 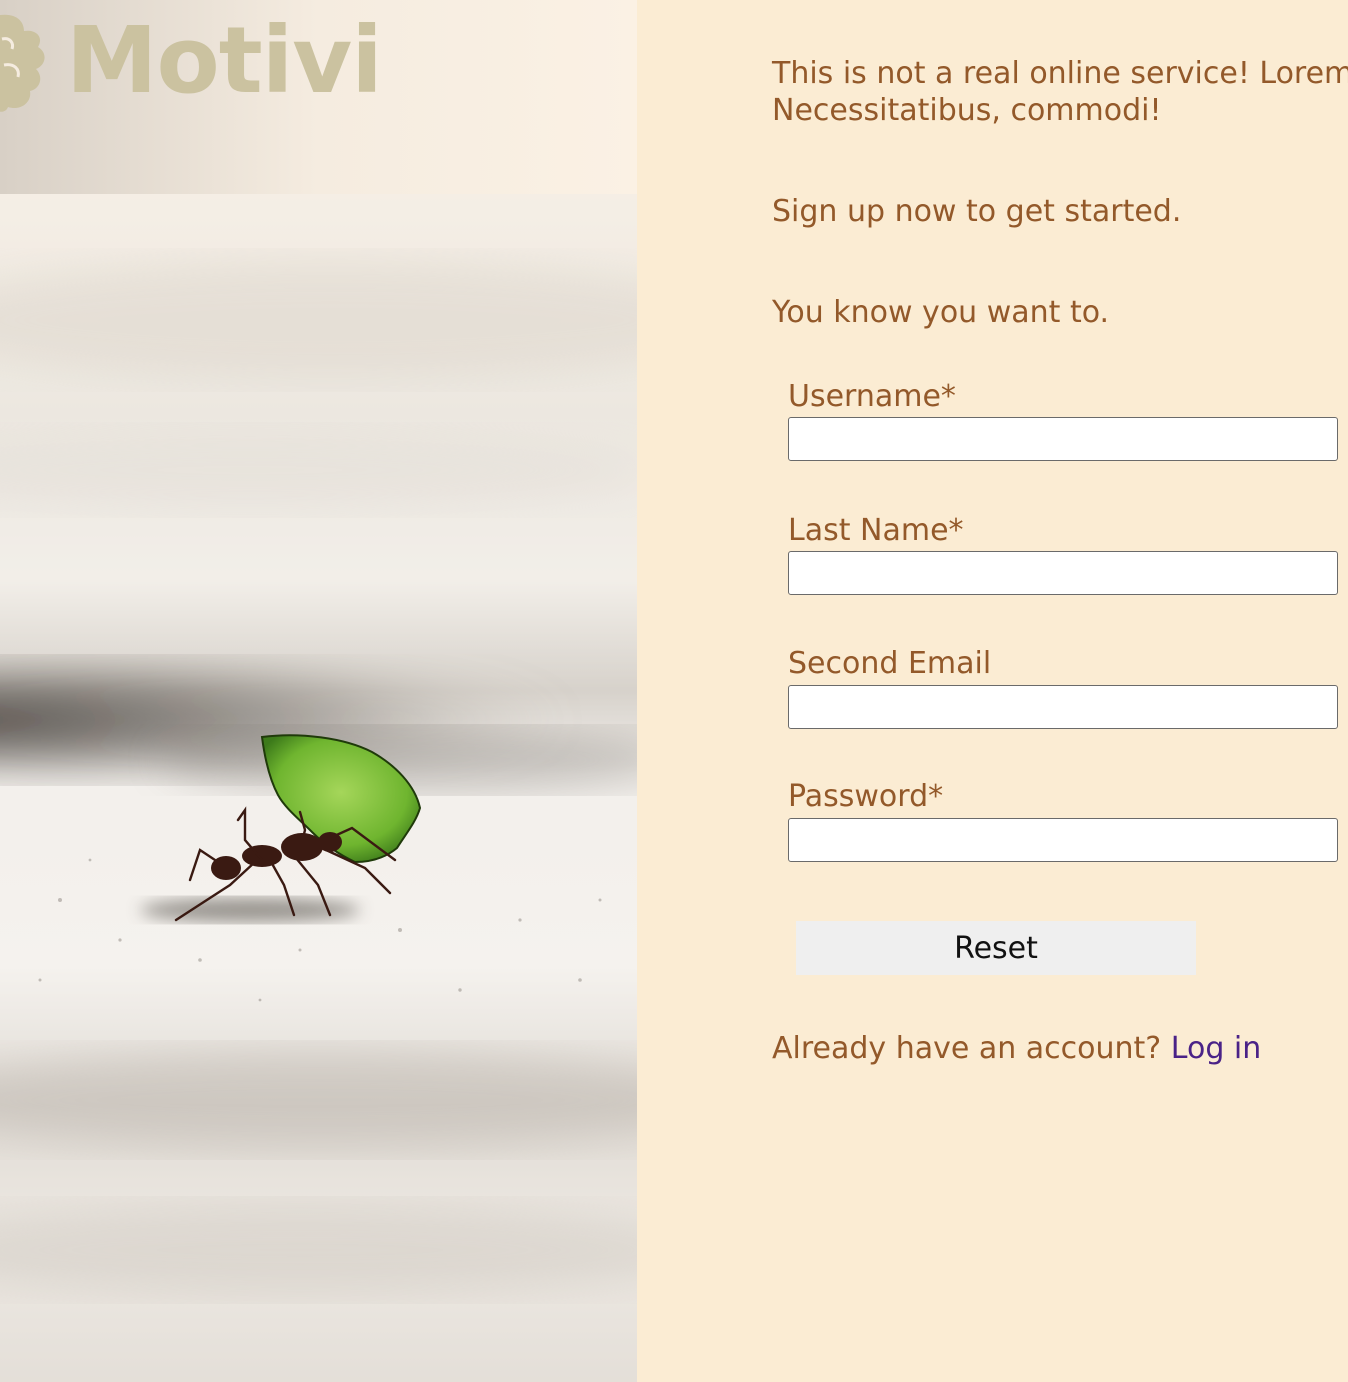 What do you see at coordinates (1063, 707) in the screenshot?
I see `second-email-input` at bounding box center [1063, 707].